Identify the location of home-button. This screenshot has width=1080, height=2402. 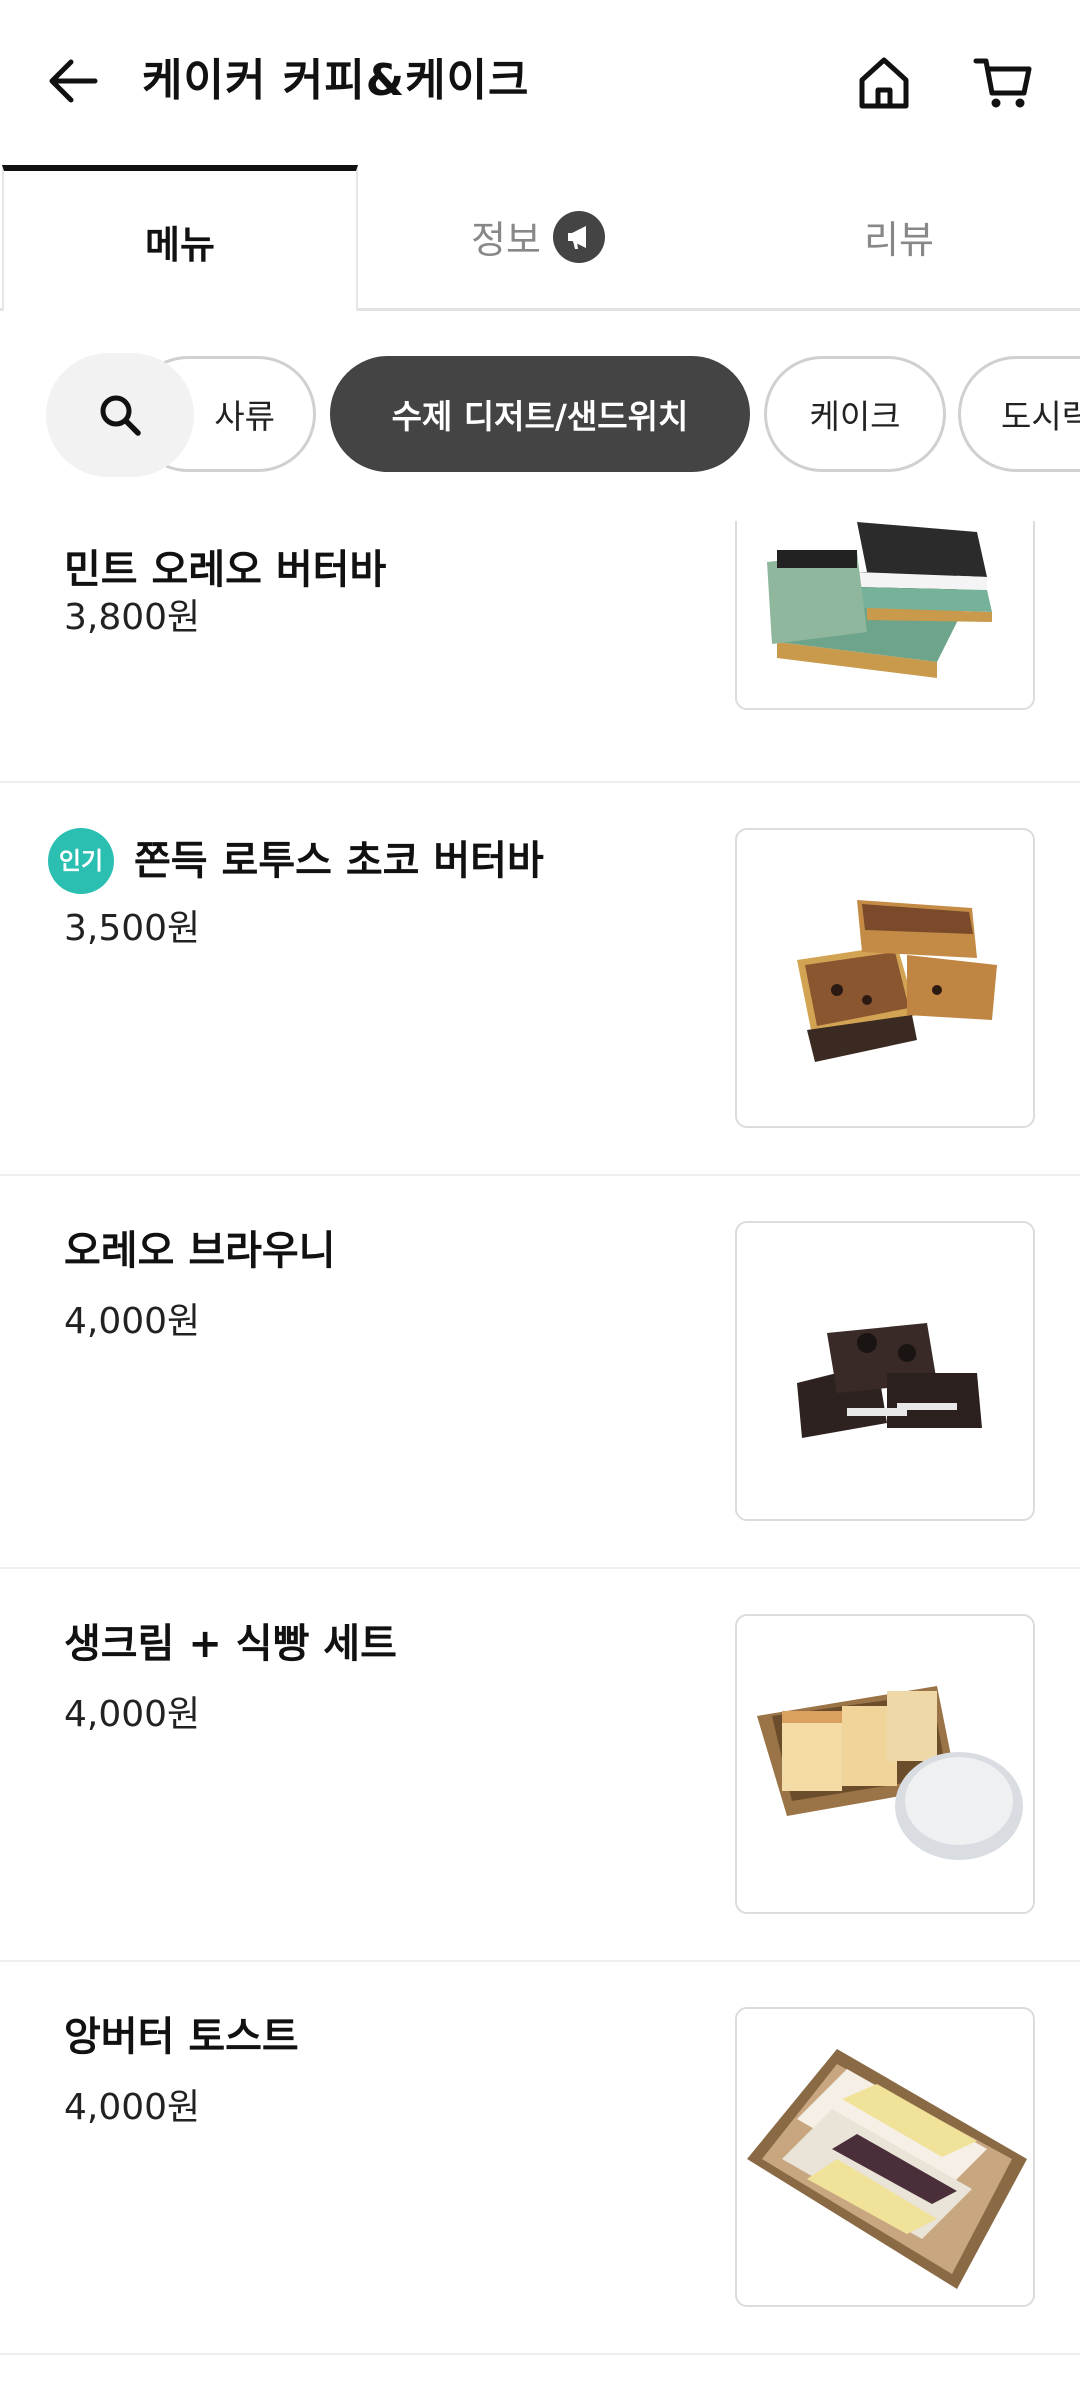
(884, 82).